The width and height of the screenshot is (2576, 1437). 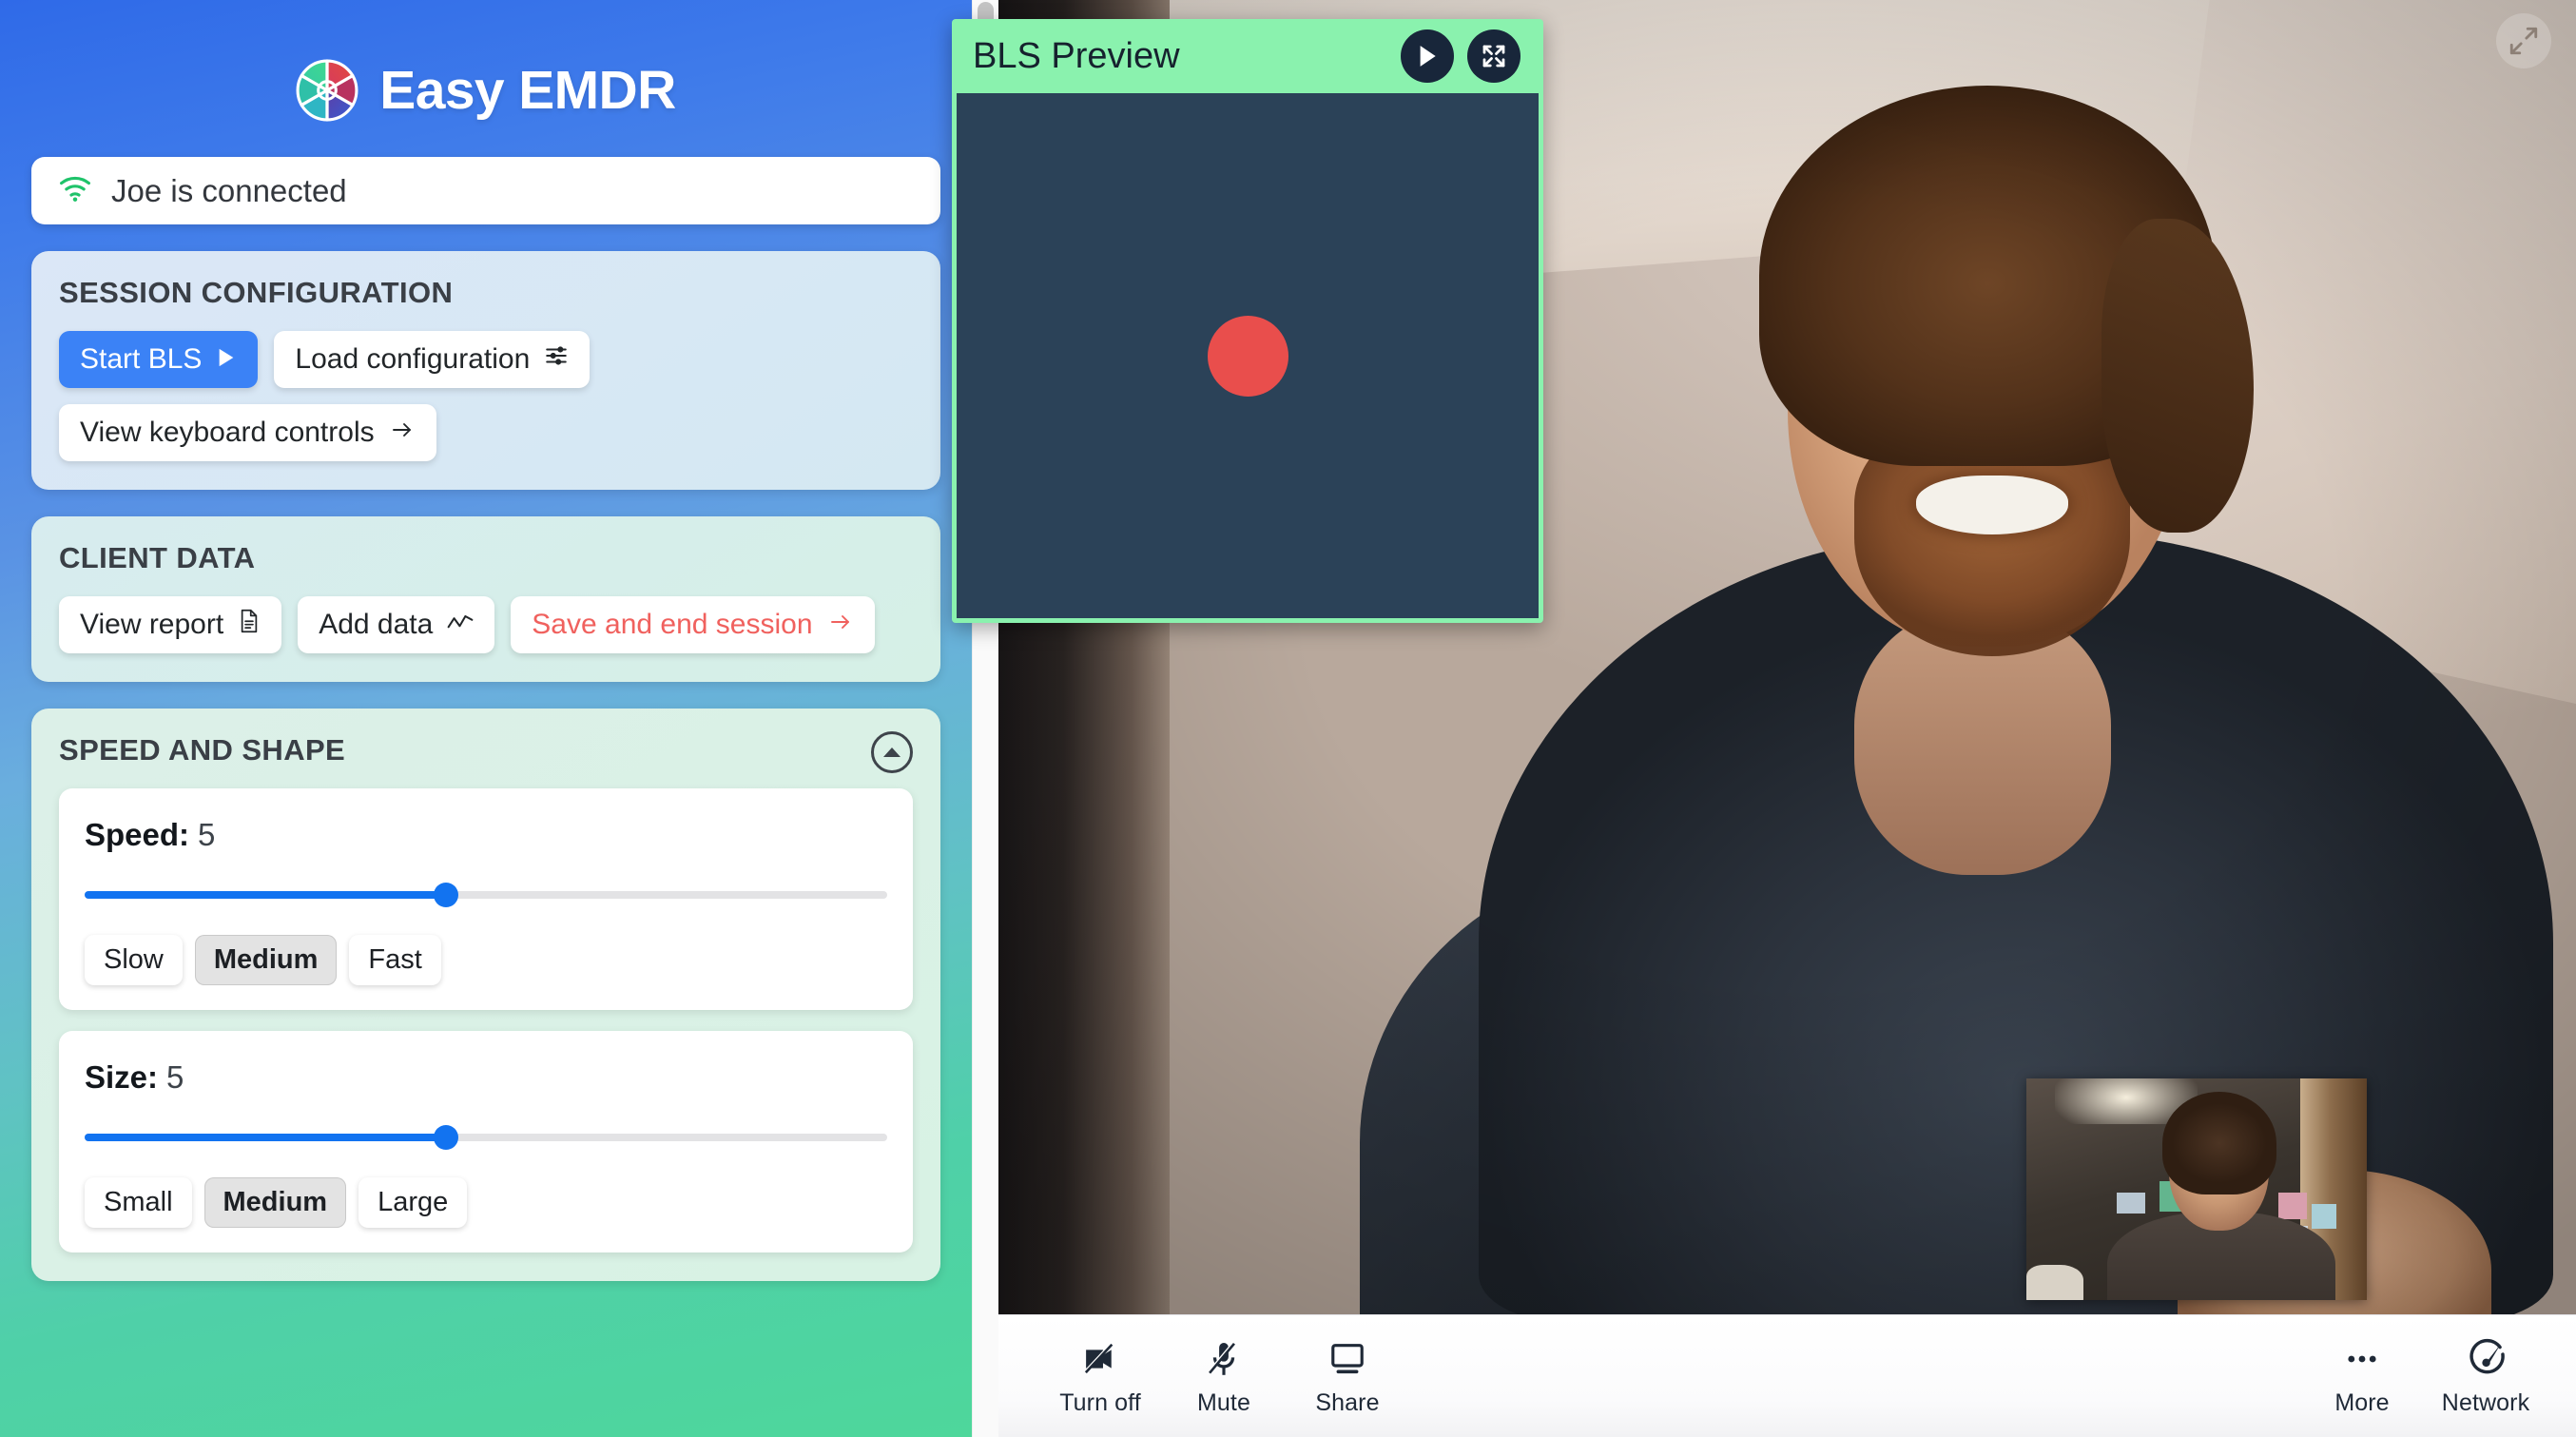 I want to click on speed-preset-fast: Fast, so click(x=395, y=960).